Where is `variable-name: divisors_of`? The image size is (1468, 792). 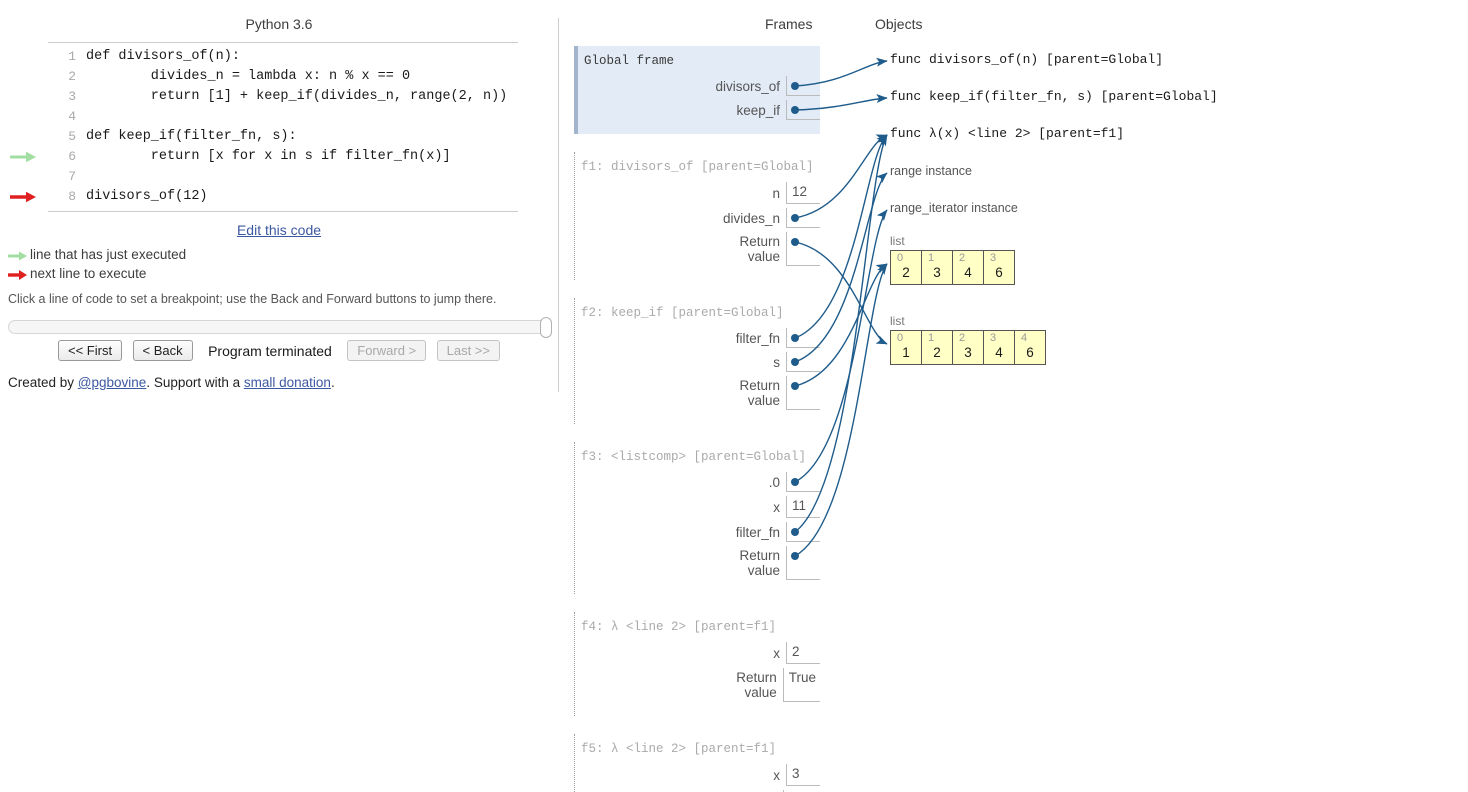
variable-name: divisors_of is located at coordinates (747, 86).